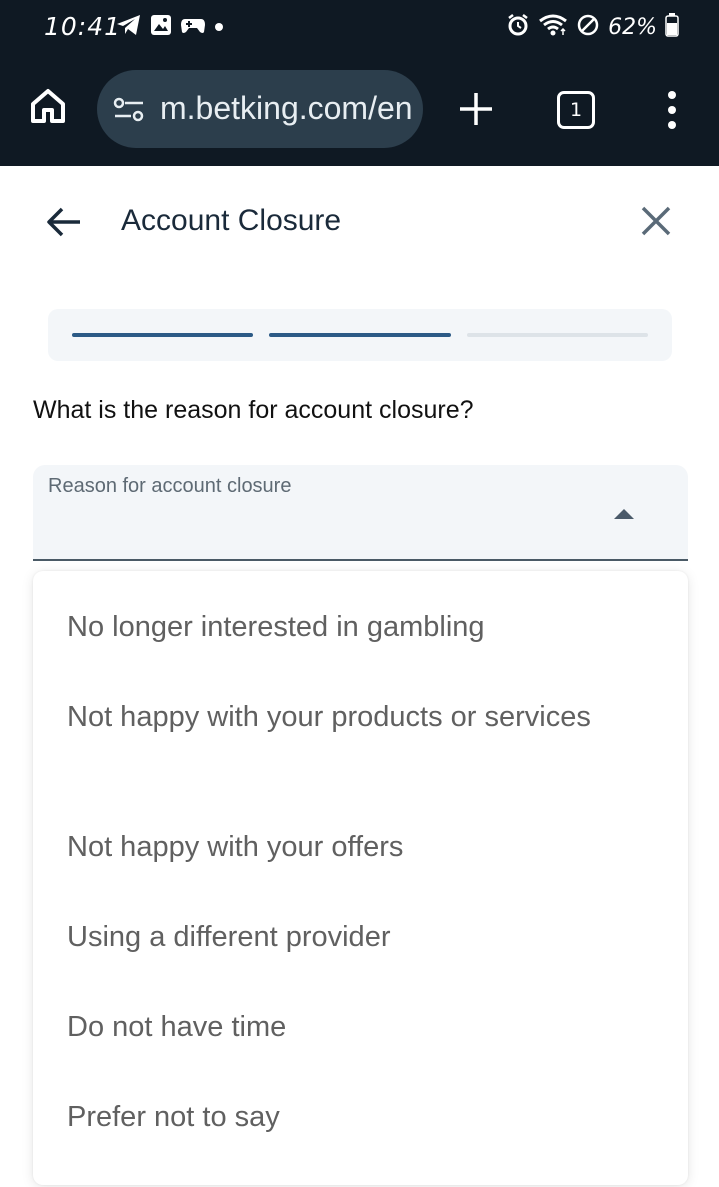  Describe the element at coordinates (347, 937) in the screenshot. I see `dropdown-option: Using a different provider` at that location.